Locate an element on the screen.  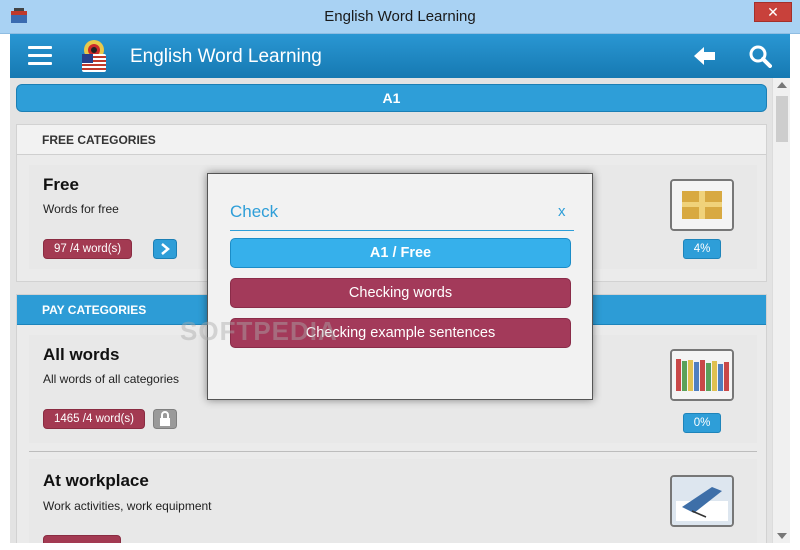
card-title: All words is located at coordinates (81, 354).